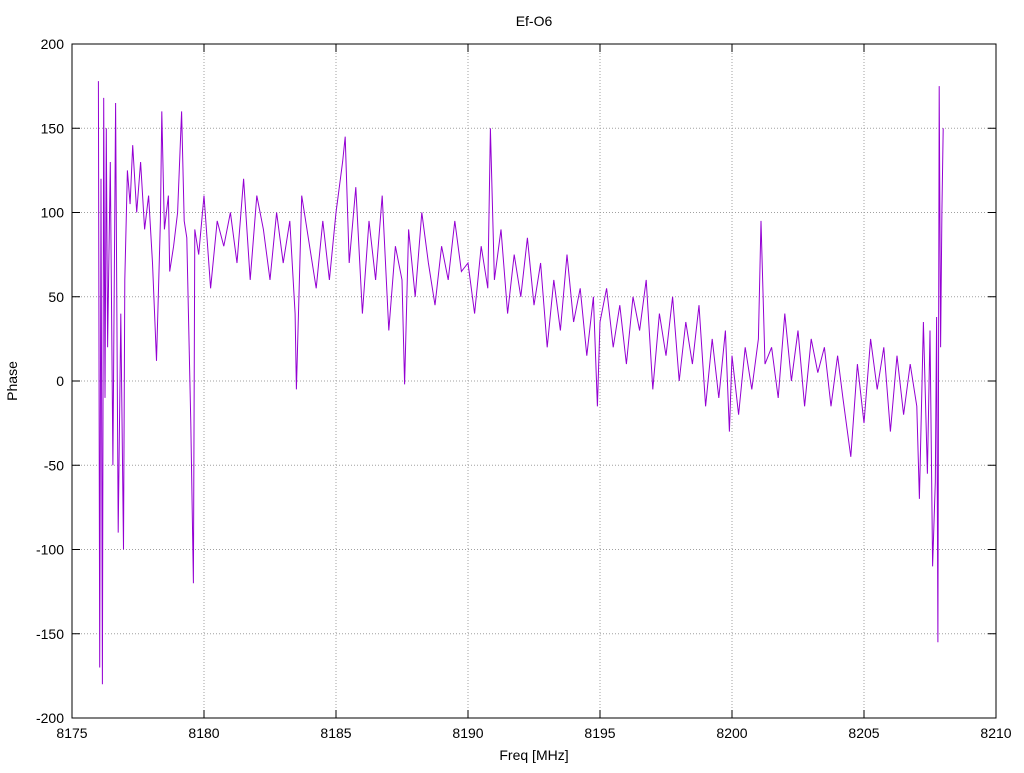 The width and height of the screenshot is (1024, 773). What do you see at coordinates (56, 297) in the screenshot?
I see `y-tick-label: 50` at bounding box center [56, 297].